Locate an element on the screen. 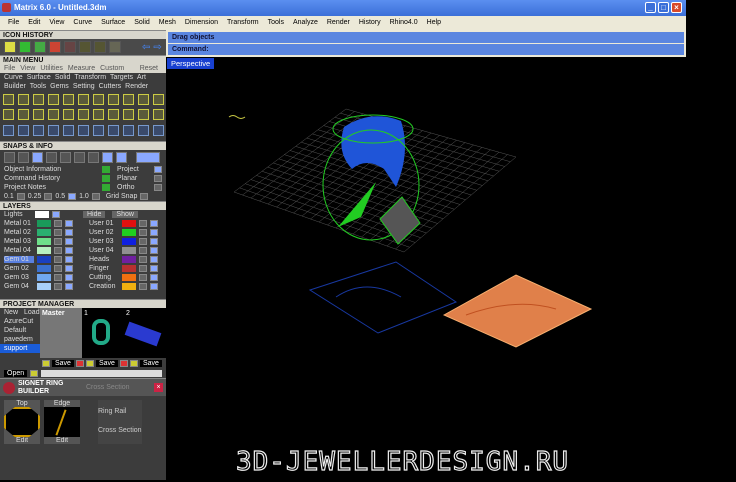  edge-panel: Edge Edit is located at coordinates (62, 422).